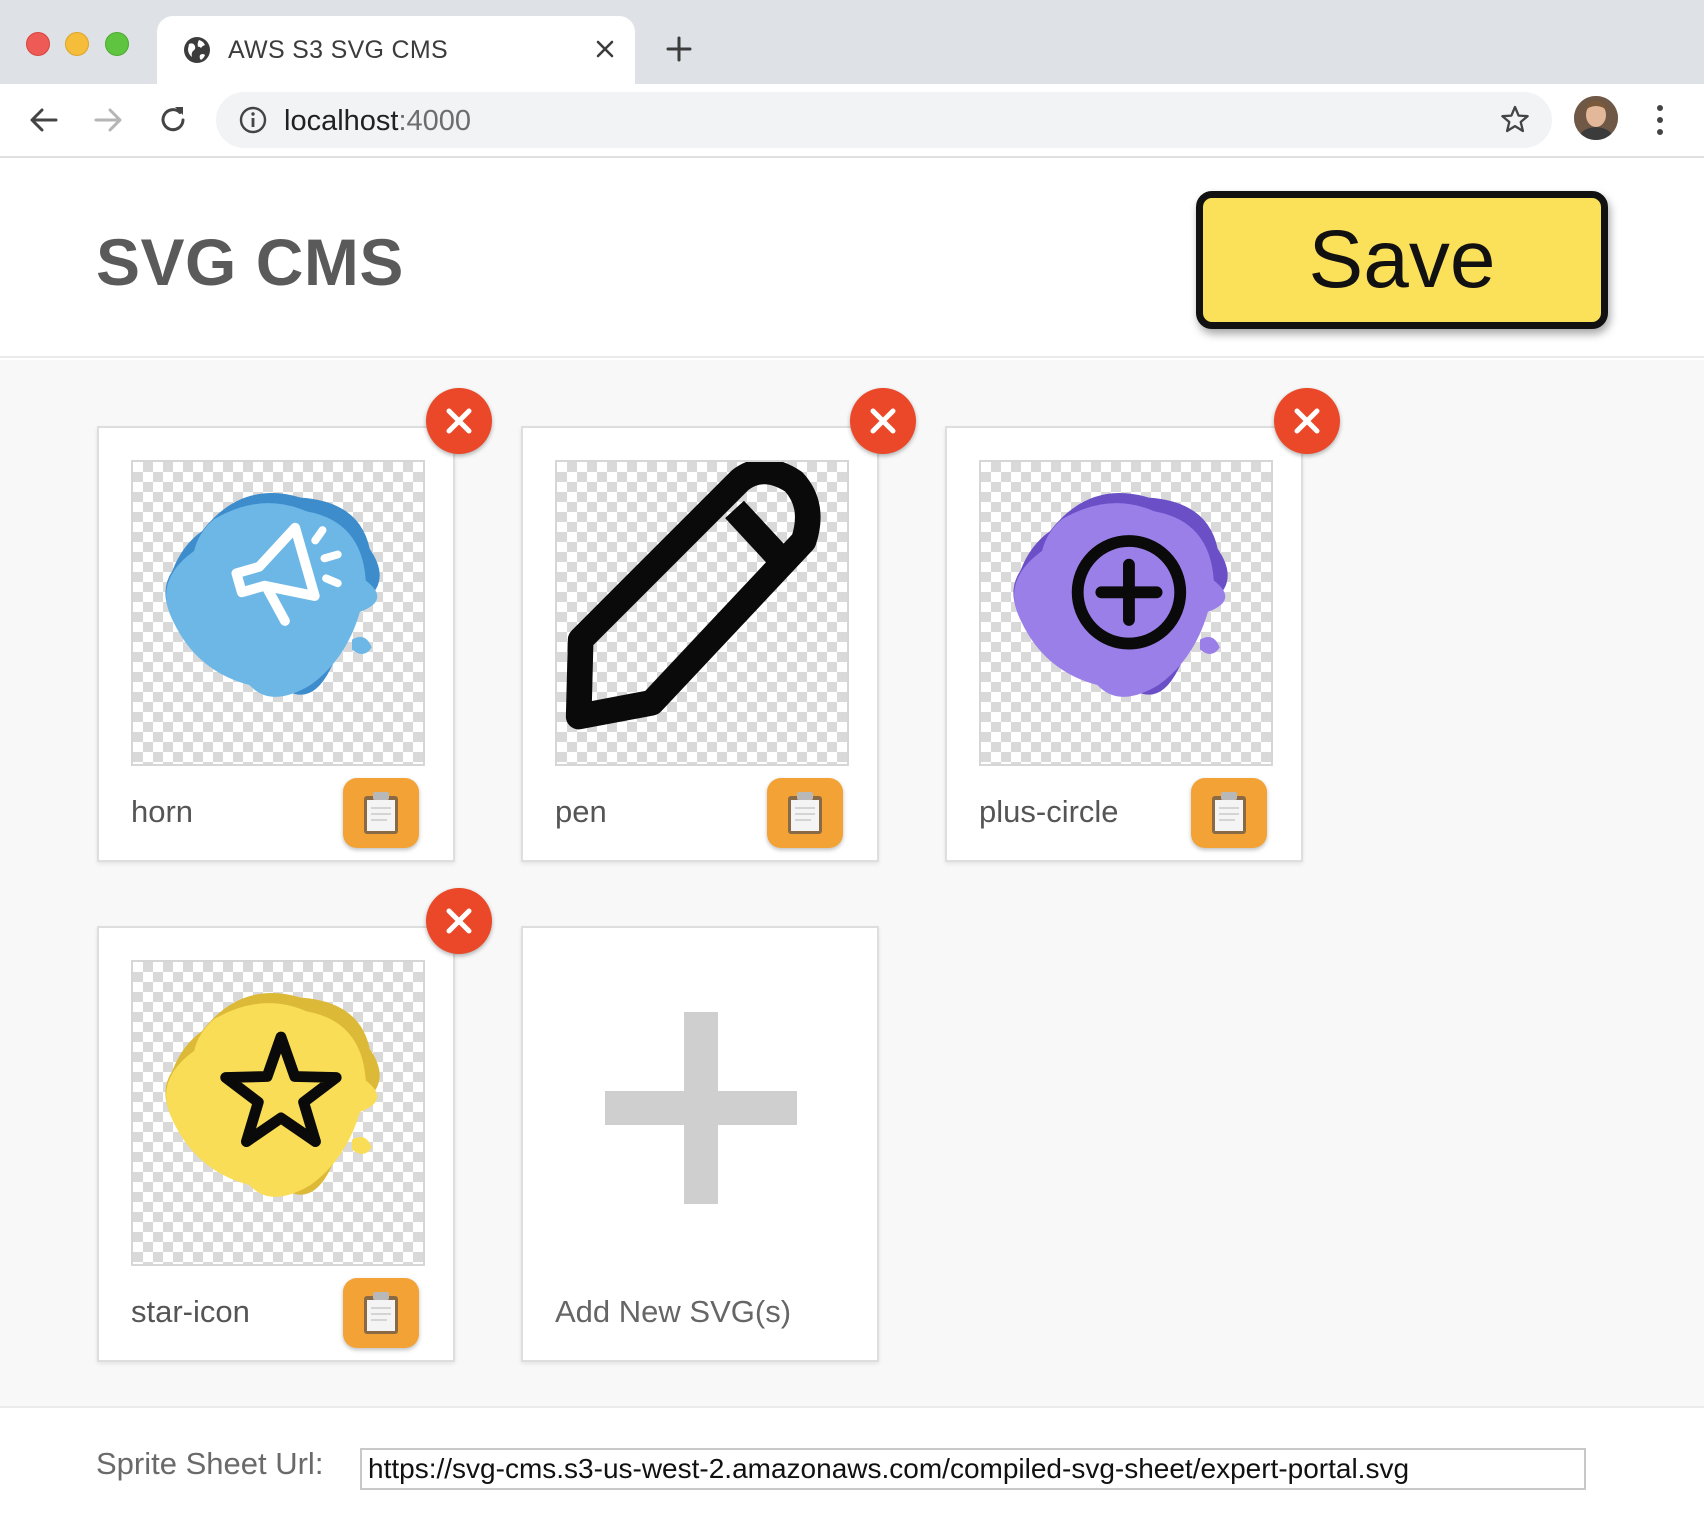 The height and width of the screenshot is (1528, 1704). I want to click on svg-name: pen, so click(581, 811).